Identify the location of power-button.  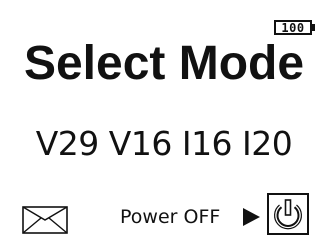
(288, 214).